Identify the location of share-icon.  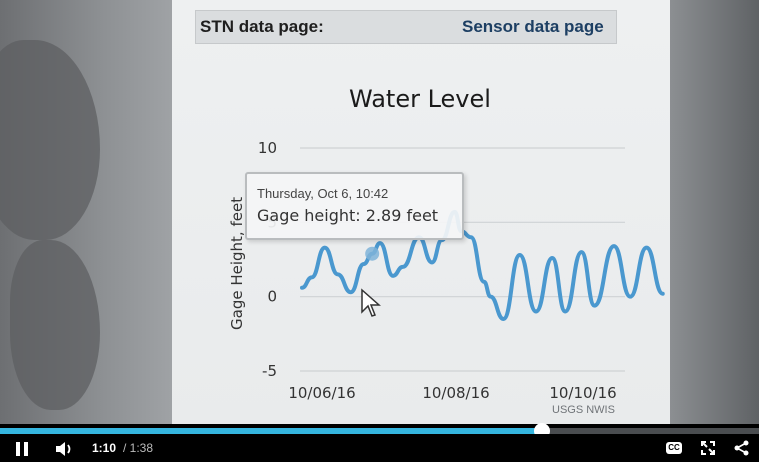
(742, 448).